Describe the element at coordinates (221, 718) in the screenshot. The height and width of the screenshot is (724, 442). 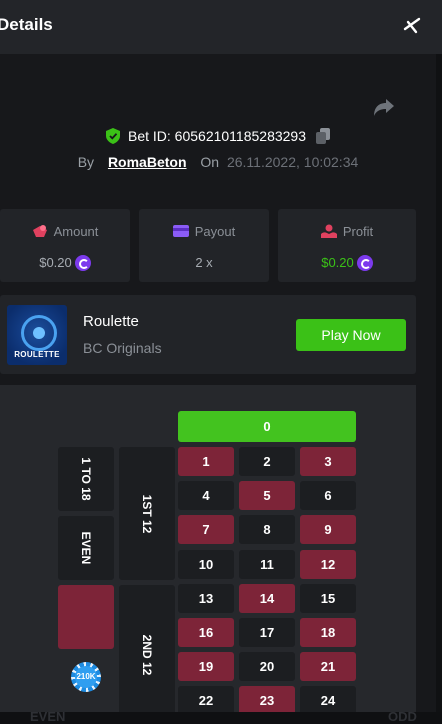
I see `bottom-bar: EVEN ODD` at that location.